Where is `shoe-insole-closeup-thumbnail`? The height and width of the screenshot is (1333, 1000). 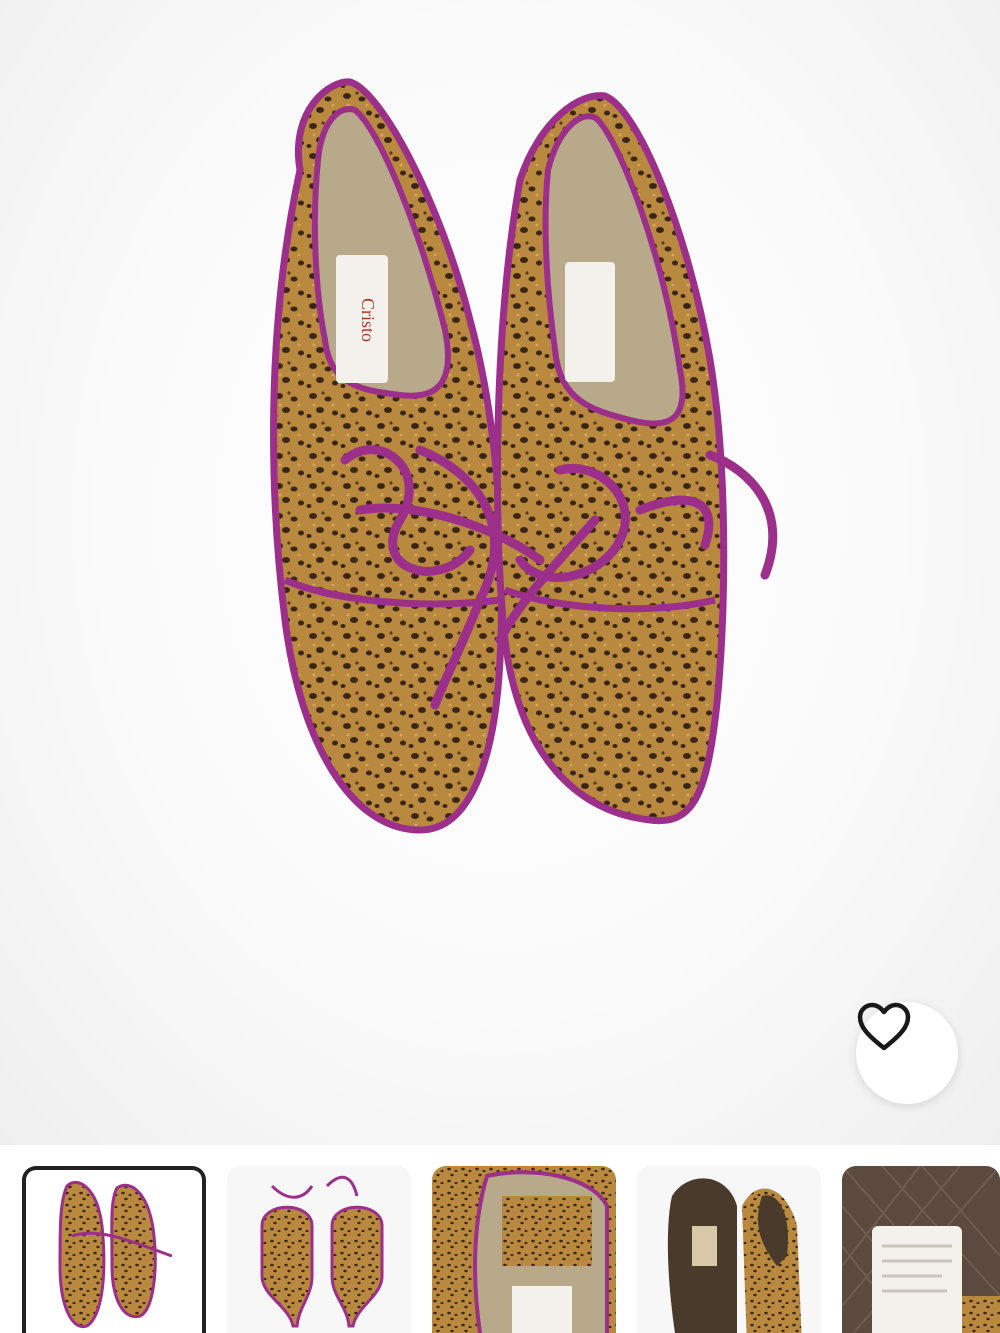
shoe-insole-closeup-thumbnail is located at coordinates (524, 1249).